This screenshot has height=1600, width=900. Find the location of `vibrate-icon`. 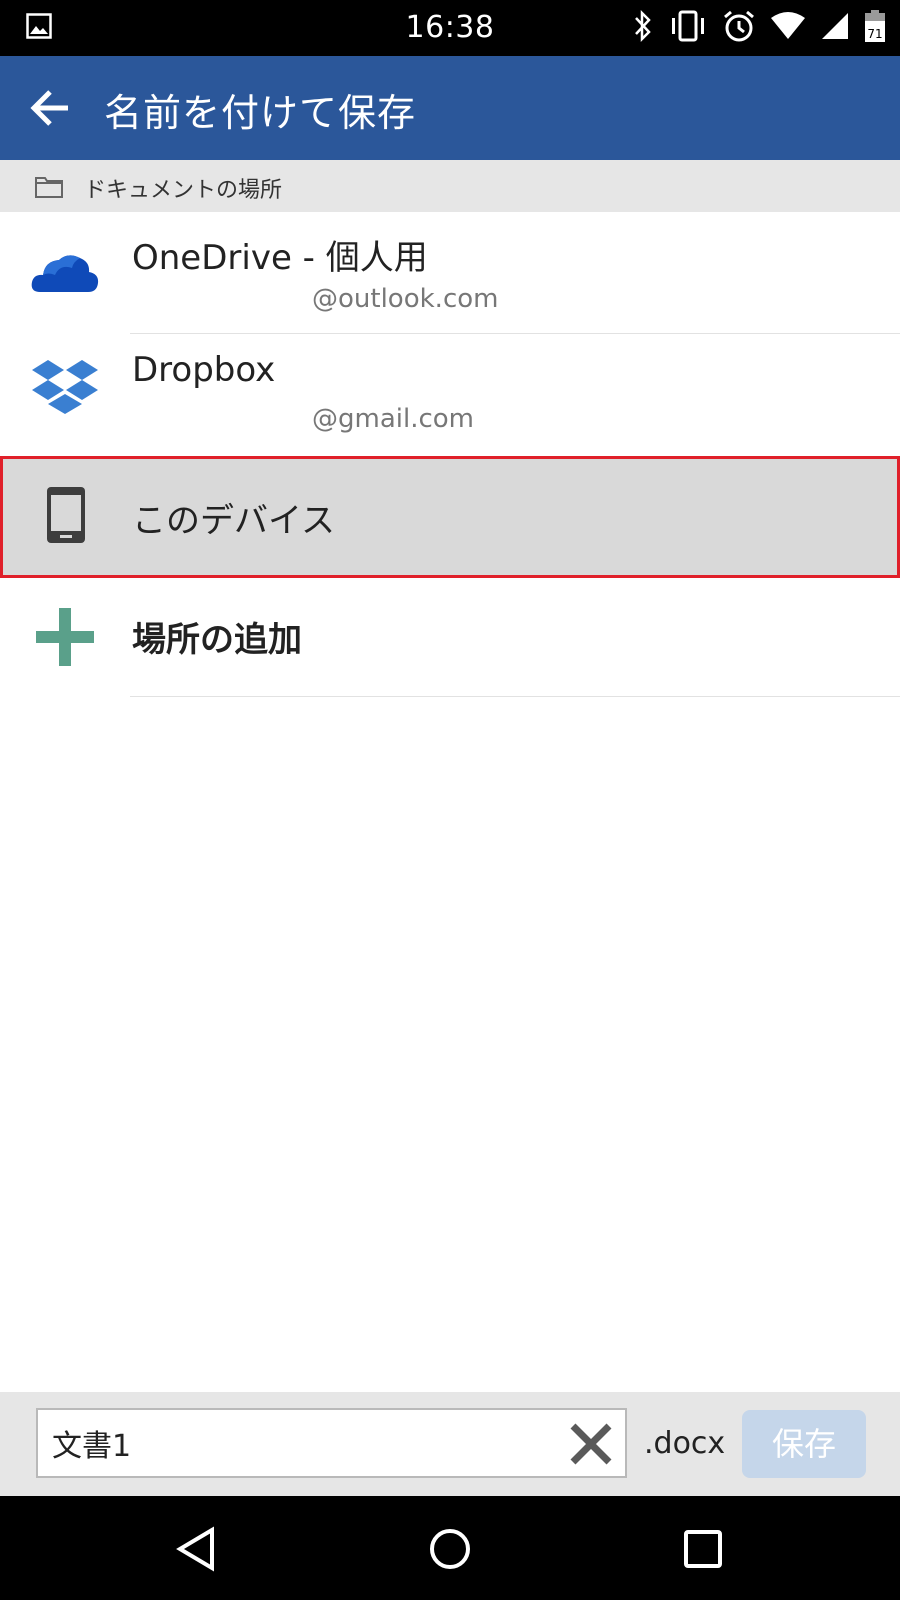

vibrate-icon is located at coordinates (688, 28).